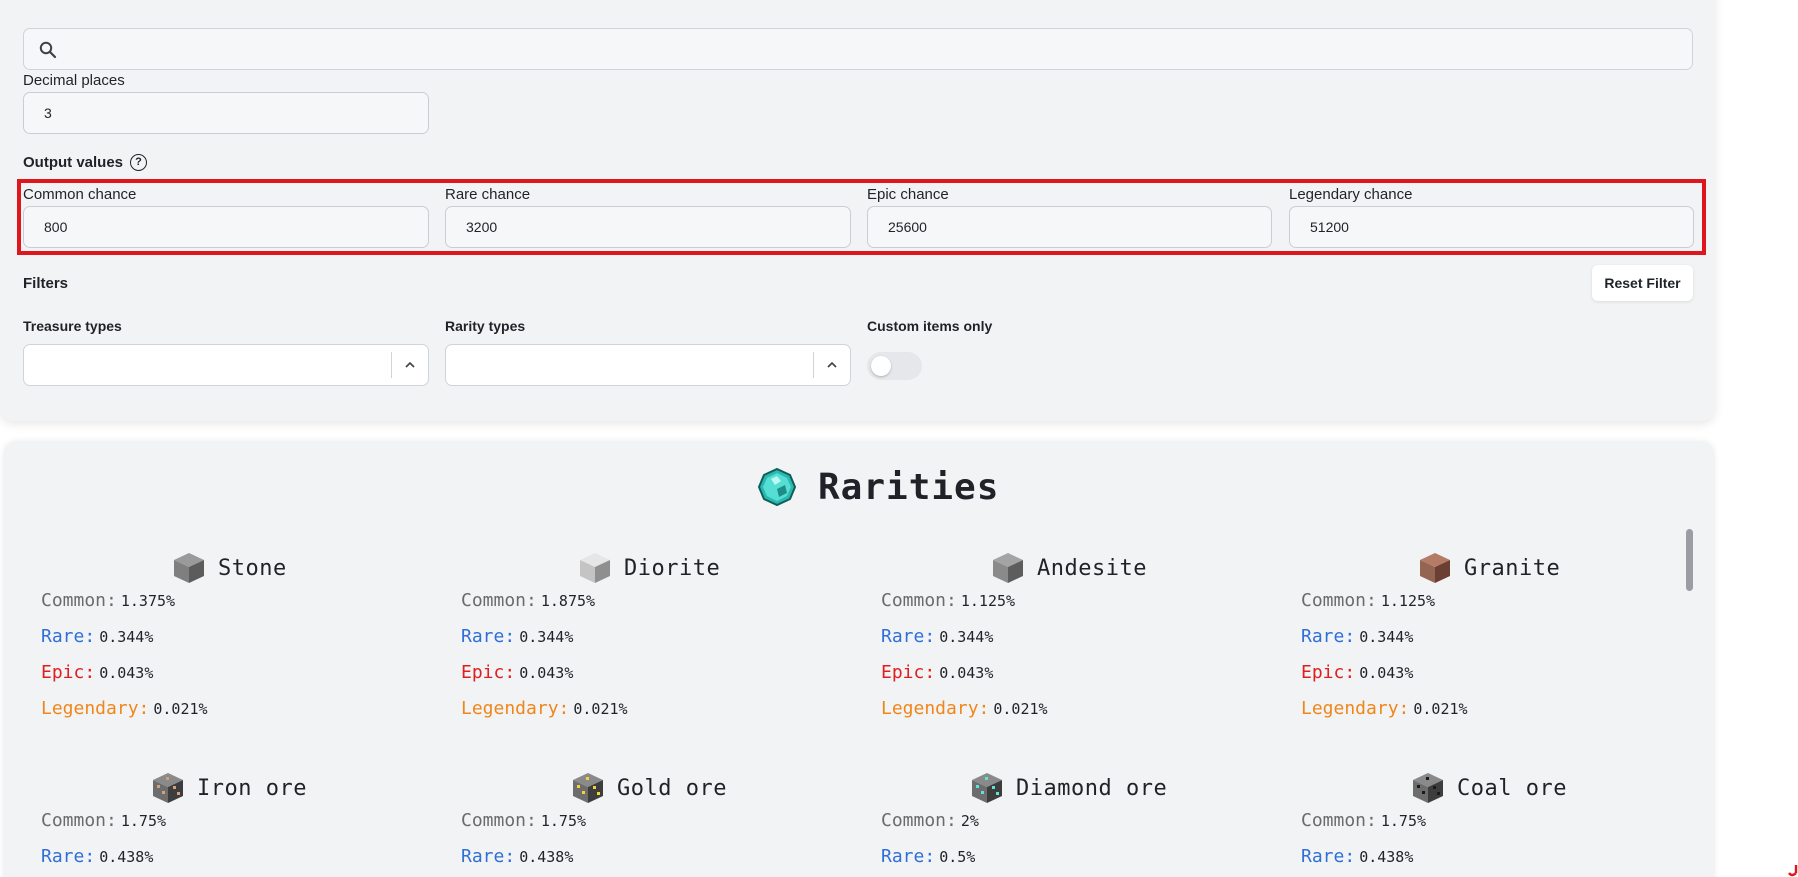 The width and height of the screenshot is (1798, 877). I want to click on help-icon: ?, so click(138, 162).